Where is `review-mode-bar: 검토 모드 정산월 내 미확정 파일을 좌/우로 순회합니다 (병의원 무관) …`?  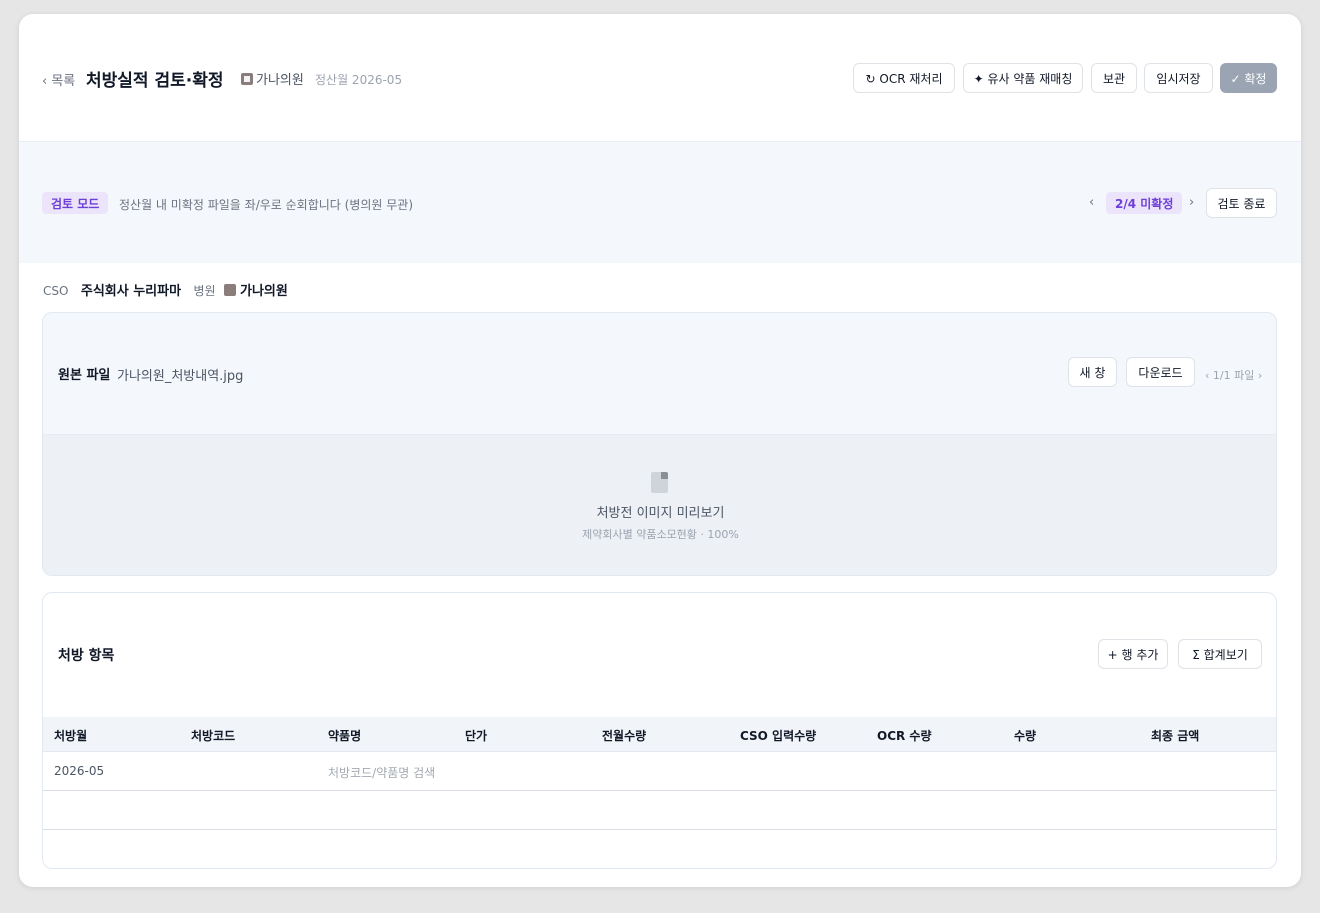
review-mode-bar: 검토 모드 정산월 내 미확정 파일을 좌/우로 순회합니다 (병의원 무관) … is located at coordinates (660, 202).